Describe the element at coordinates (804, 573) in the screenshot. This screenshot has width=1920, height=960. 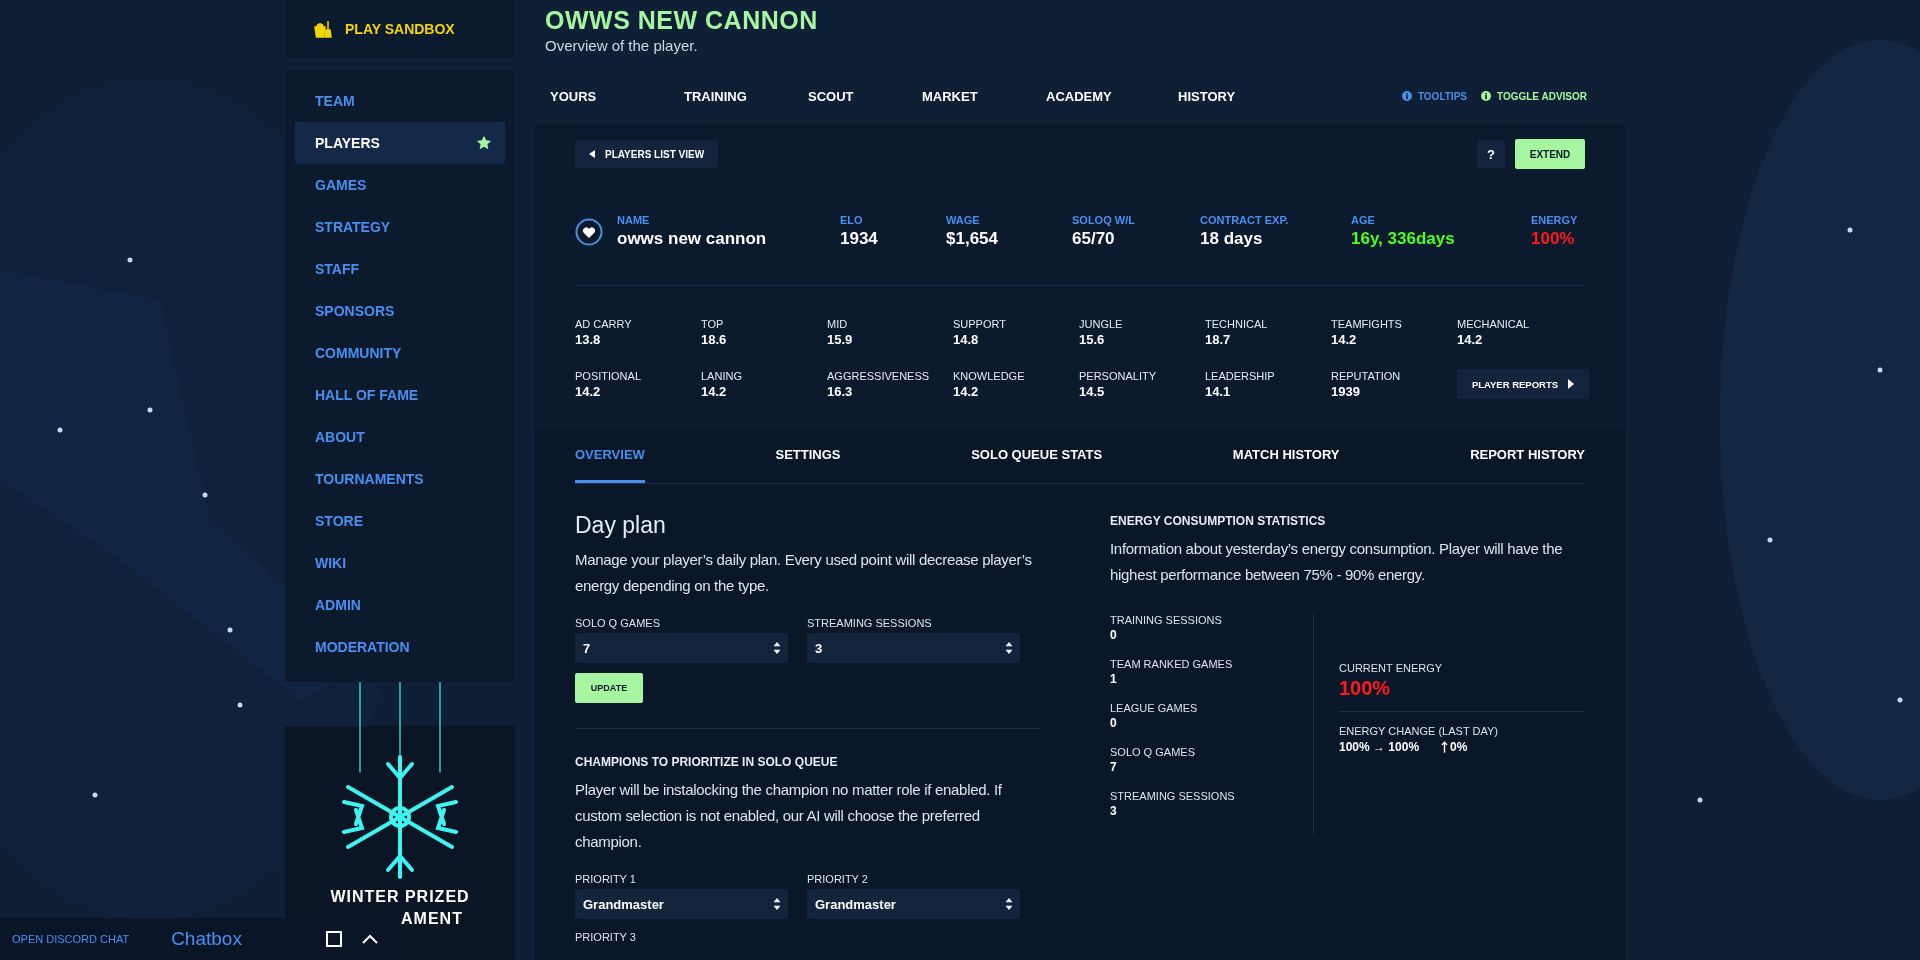
I see `section-description: Manage your player’s daily plan. Every used point will decrease player’s energy depending on the type.` at that location.